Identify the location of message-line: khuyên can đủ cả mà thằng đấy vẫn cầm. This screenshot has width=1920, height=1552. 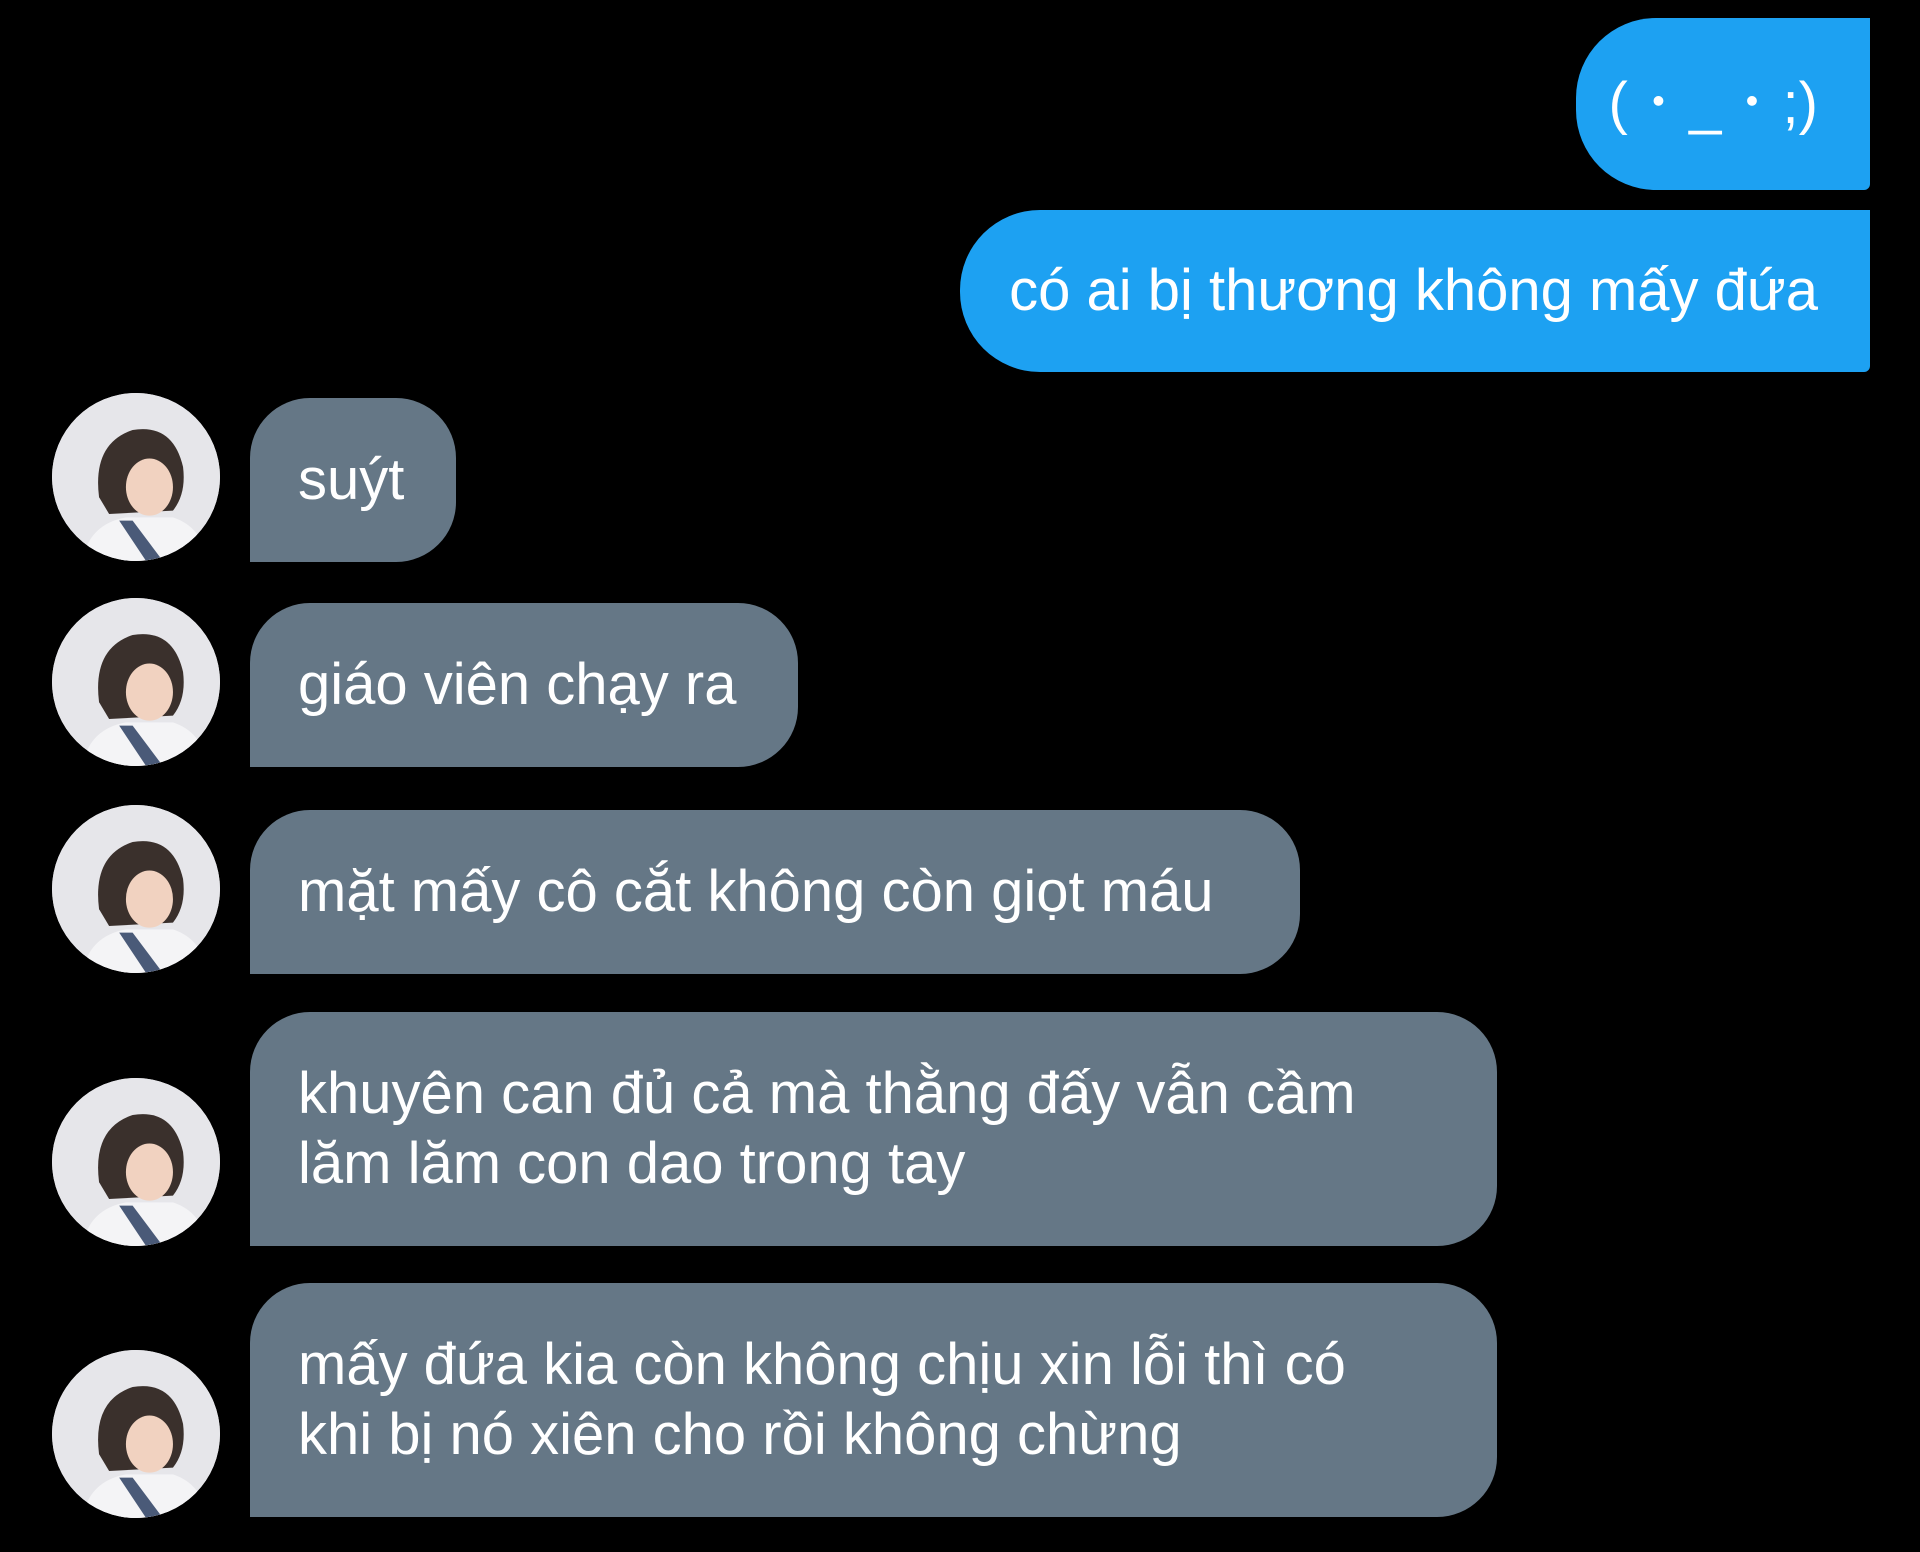
(827, 1093).